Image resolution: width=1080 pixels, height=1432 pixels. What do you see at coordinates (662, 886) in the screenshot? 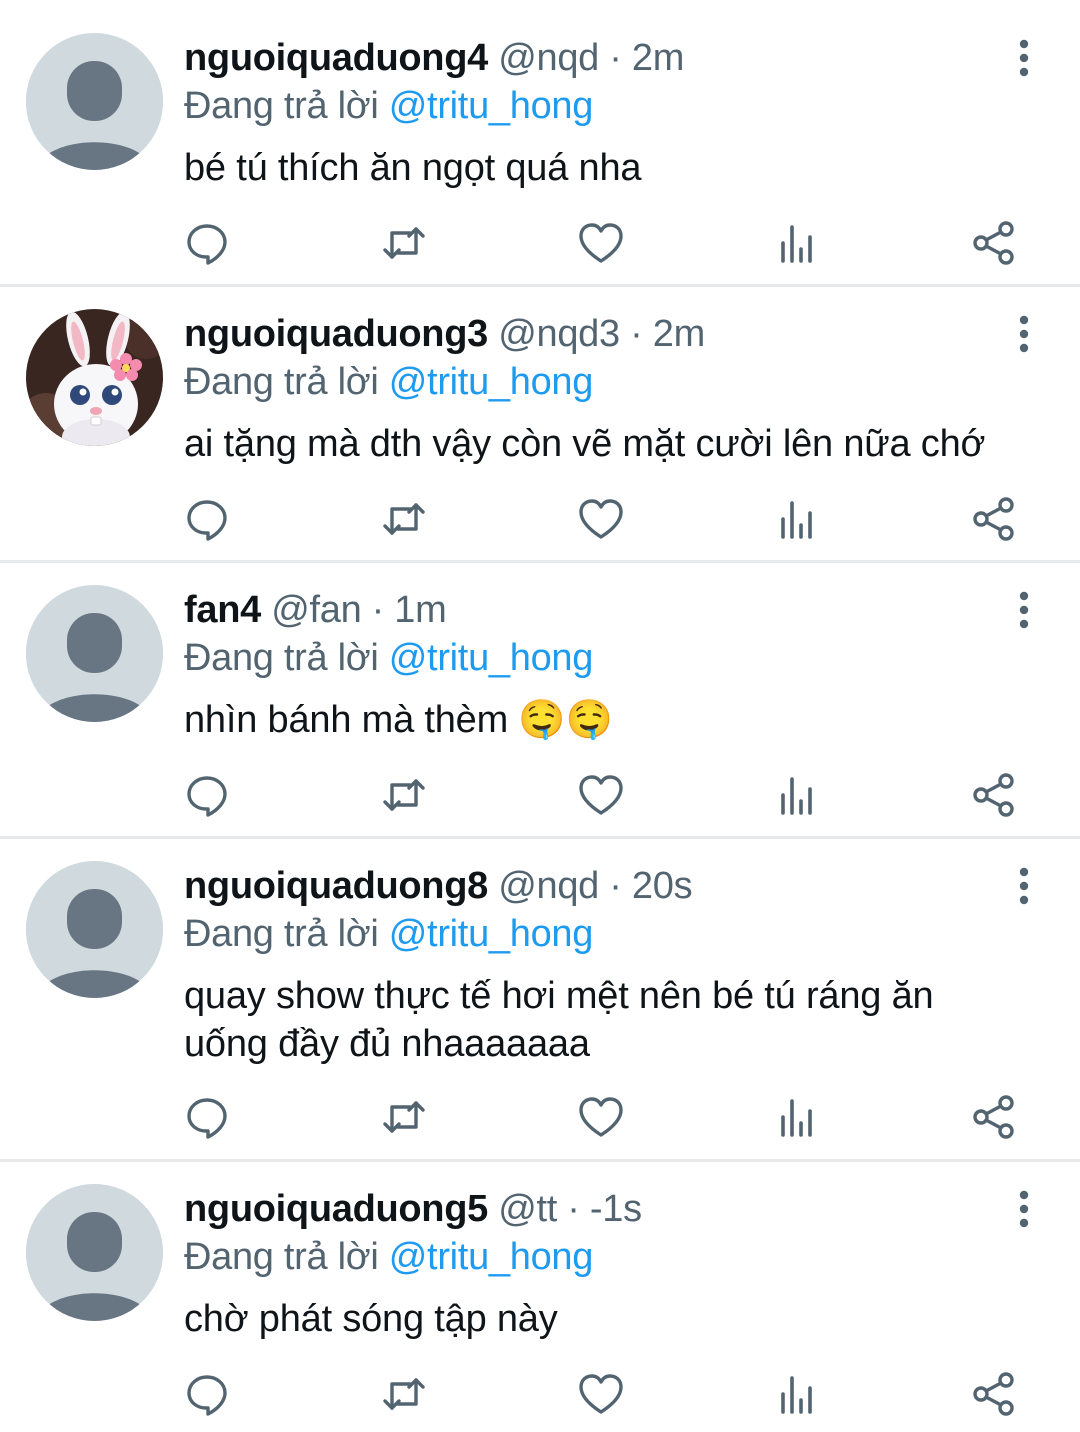
I see `timestamp: 20s` at bounding box center [662, 886].